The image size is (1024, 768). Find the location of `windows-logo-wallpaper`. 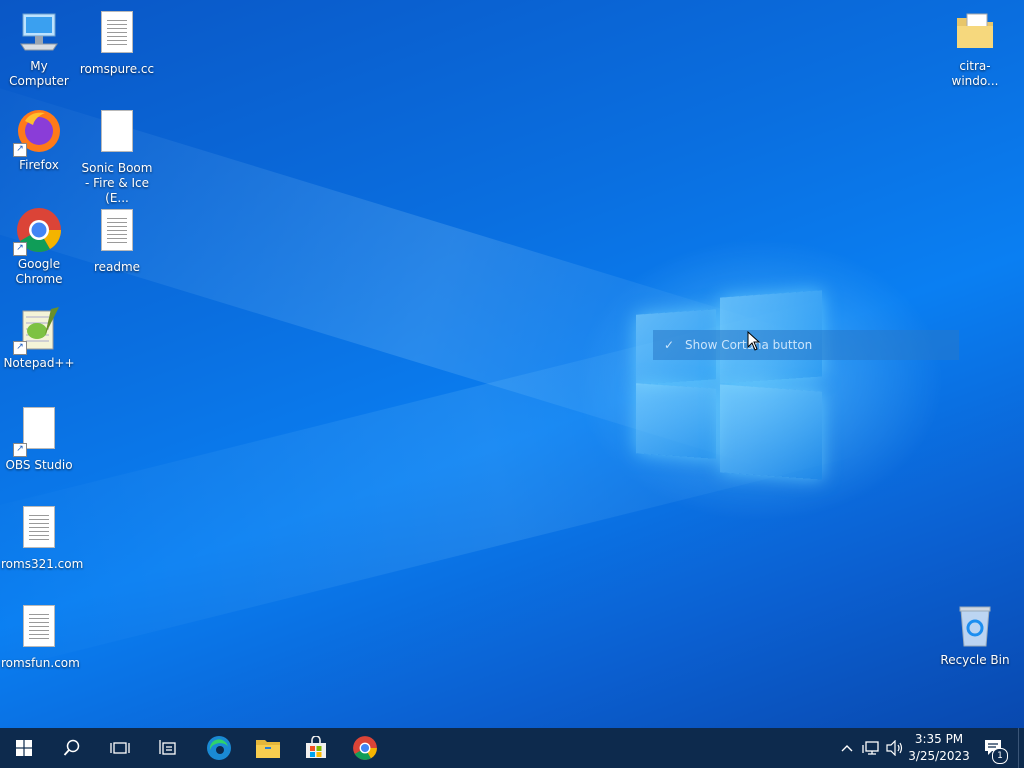

windows-logo-wallpaper is located at coordinates (730, 385).